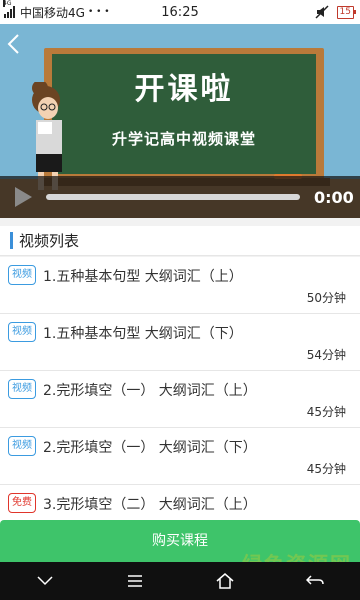  I want to click on lesson-item: 视频 2.完形填空（一） 大纲词汇（上） 45分钟, so click(180, 399).